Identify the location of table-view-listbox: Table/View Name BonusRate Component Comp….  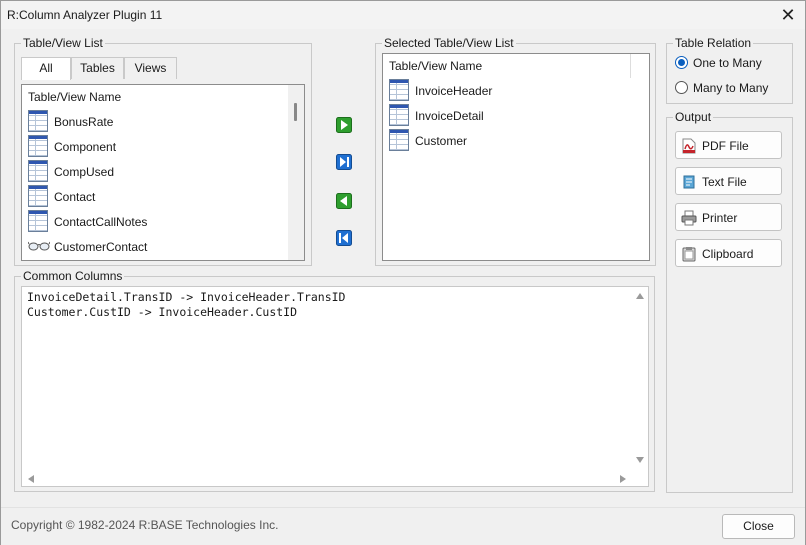
(163, 172).